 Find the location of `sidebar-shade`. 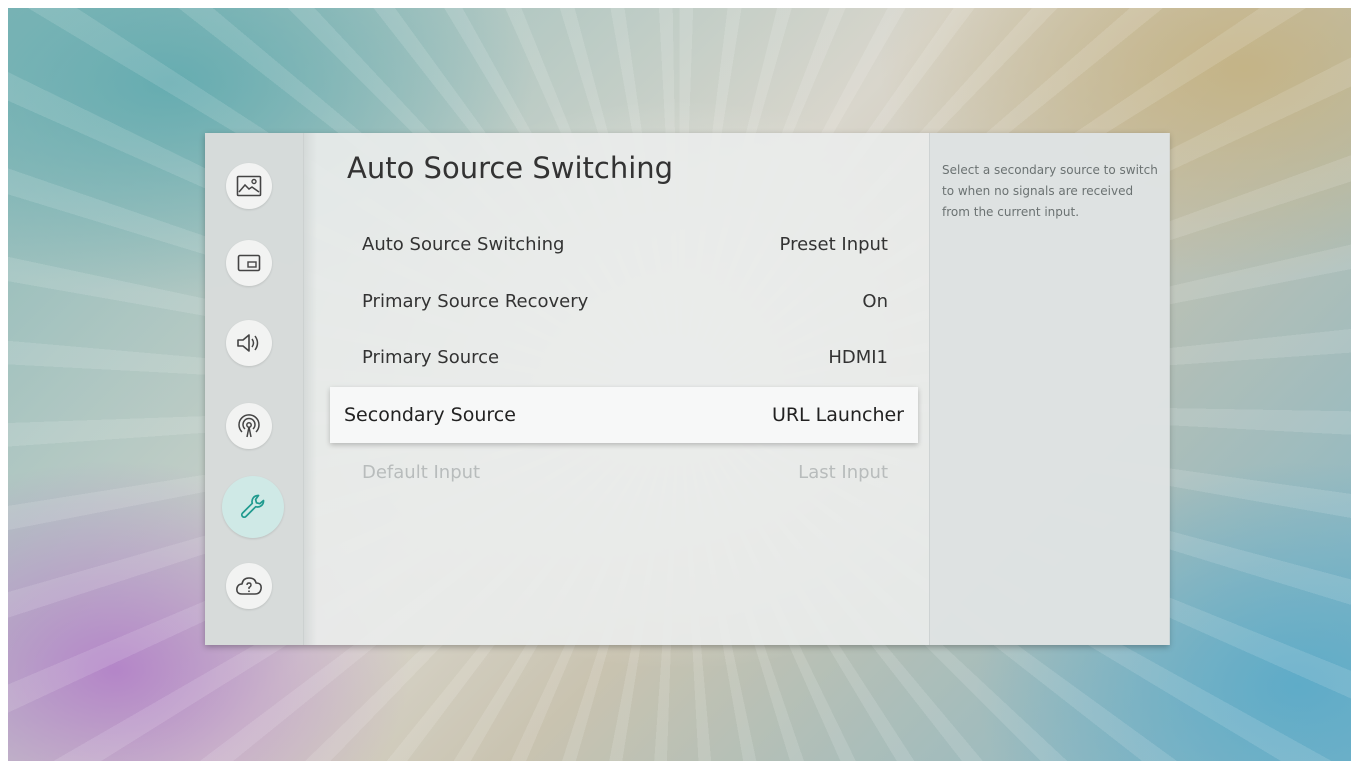

sidebar-shade is located at coordinates (310, 389).